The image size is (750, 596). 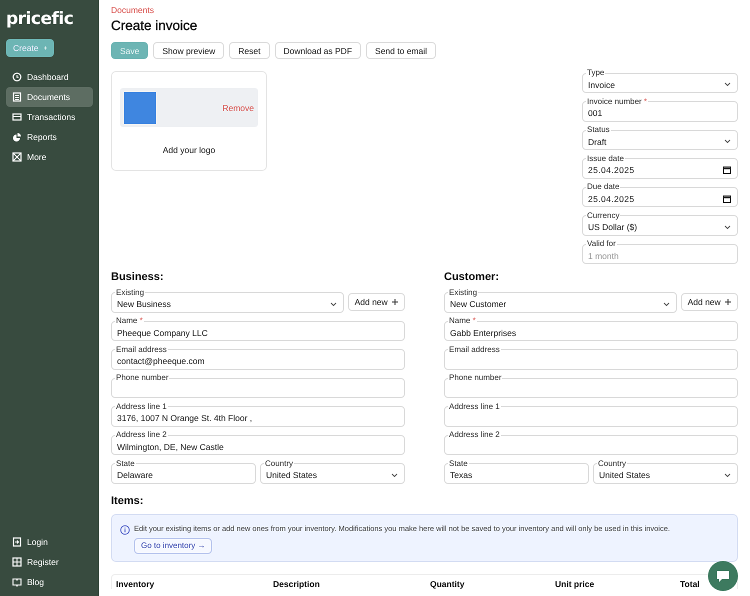 I want to click on info-icon, so click(x=125, y=529).